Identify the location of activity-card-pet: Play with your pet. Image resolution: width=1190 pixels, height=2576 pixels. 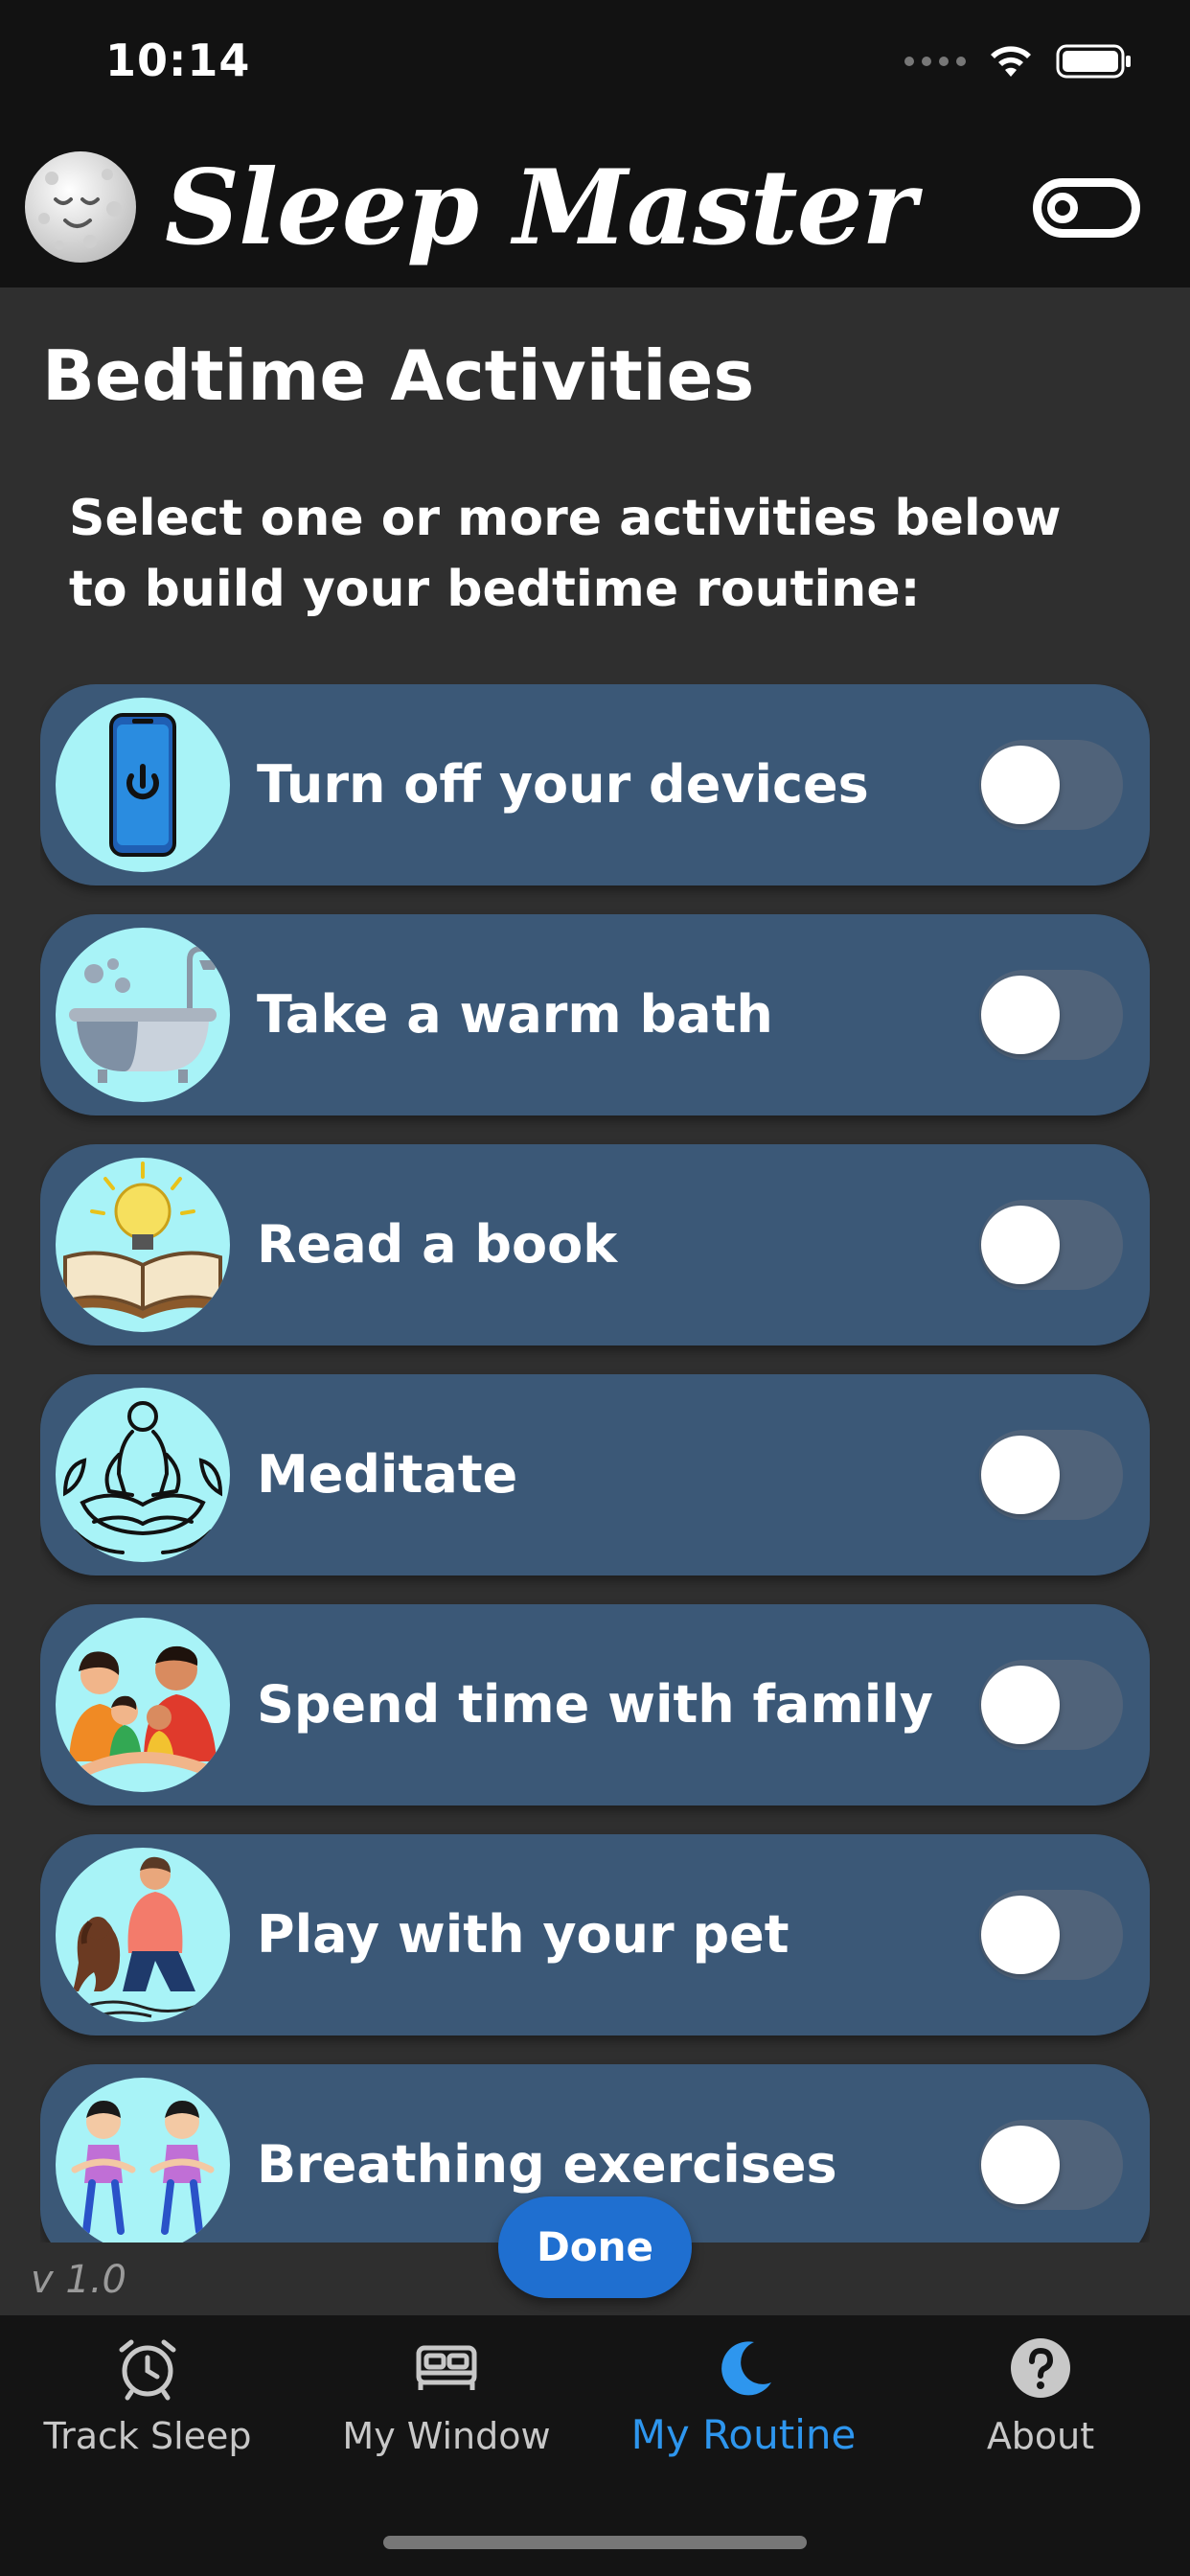
(595, 1935).